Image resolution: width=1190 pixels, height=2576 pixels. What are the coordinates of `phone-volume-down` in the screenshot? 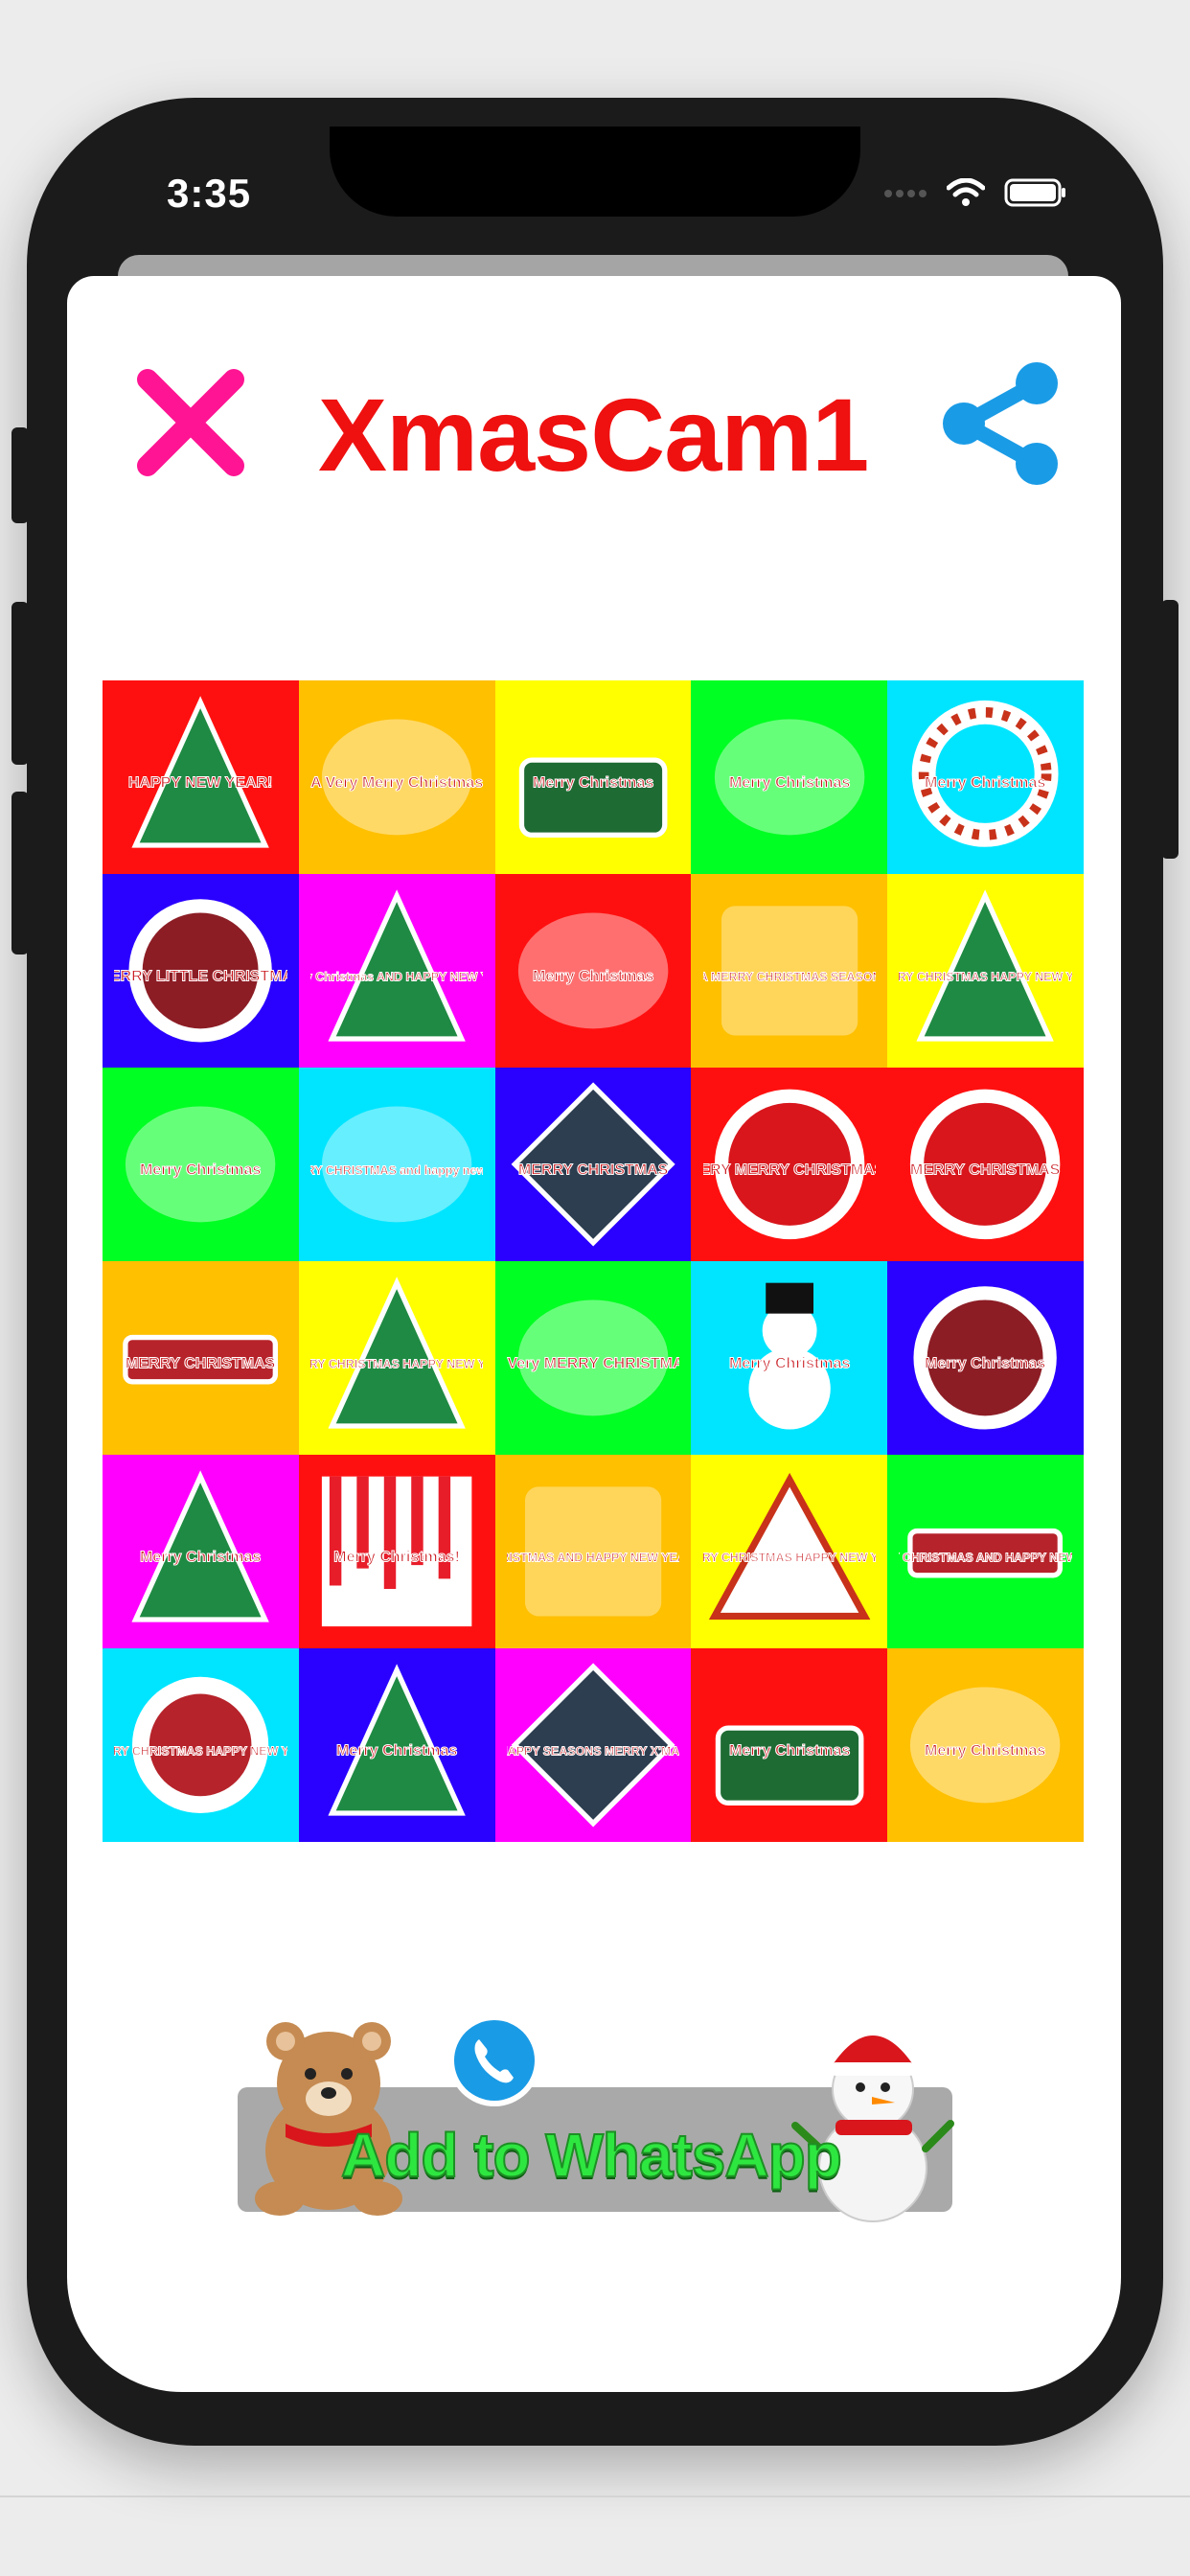 It's located at (20, 873).